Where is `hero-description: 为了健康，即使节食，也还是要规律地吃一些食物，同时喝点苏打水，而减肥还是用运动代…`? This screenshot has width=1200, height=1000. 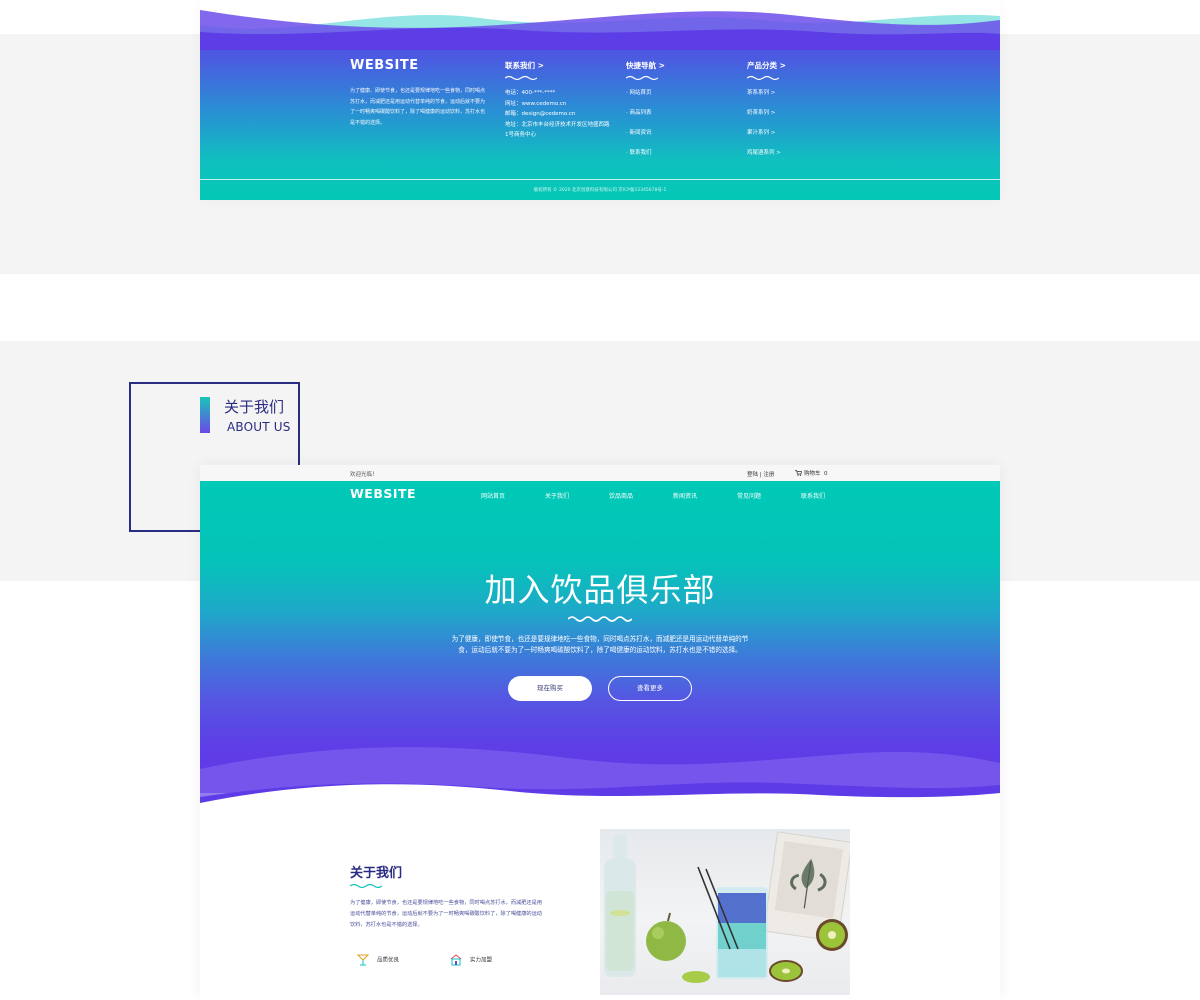
hero-description: 为了健康，即使节食，也还是要规律地吃一些食物，同时喝点苏打水，而减肥还是用运动代… is located at coordinates (600, 644).